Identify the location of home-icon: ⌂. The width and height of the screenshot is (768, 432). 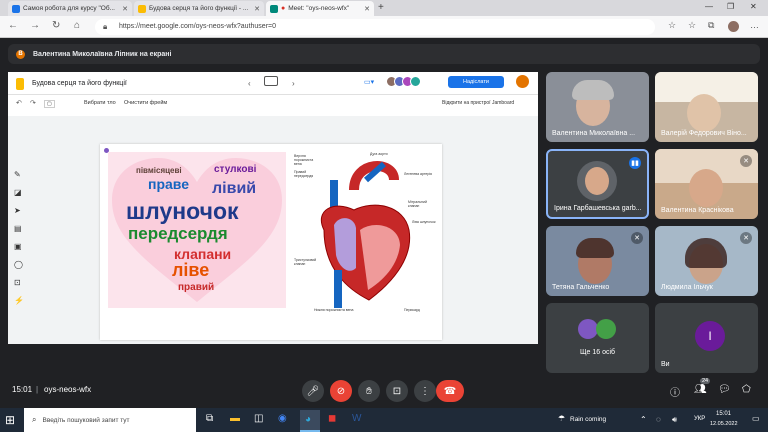
(77, 25).